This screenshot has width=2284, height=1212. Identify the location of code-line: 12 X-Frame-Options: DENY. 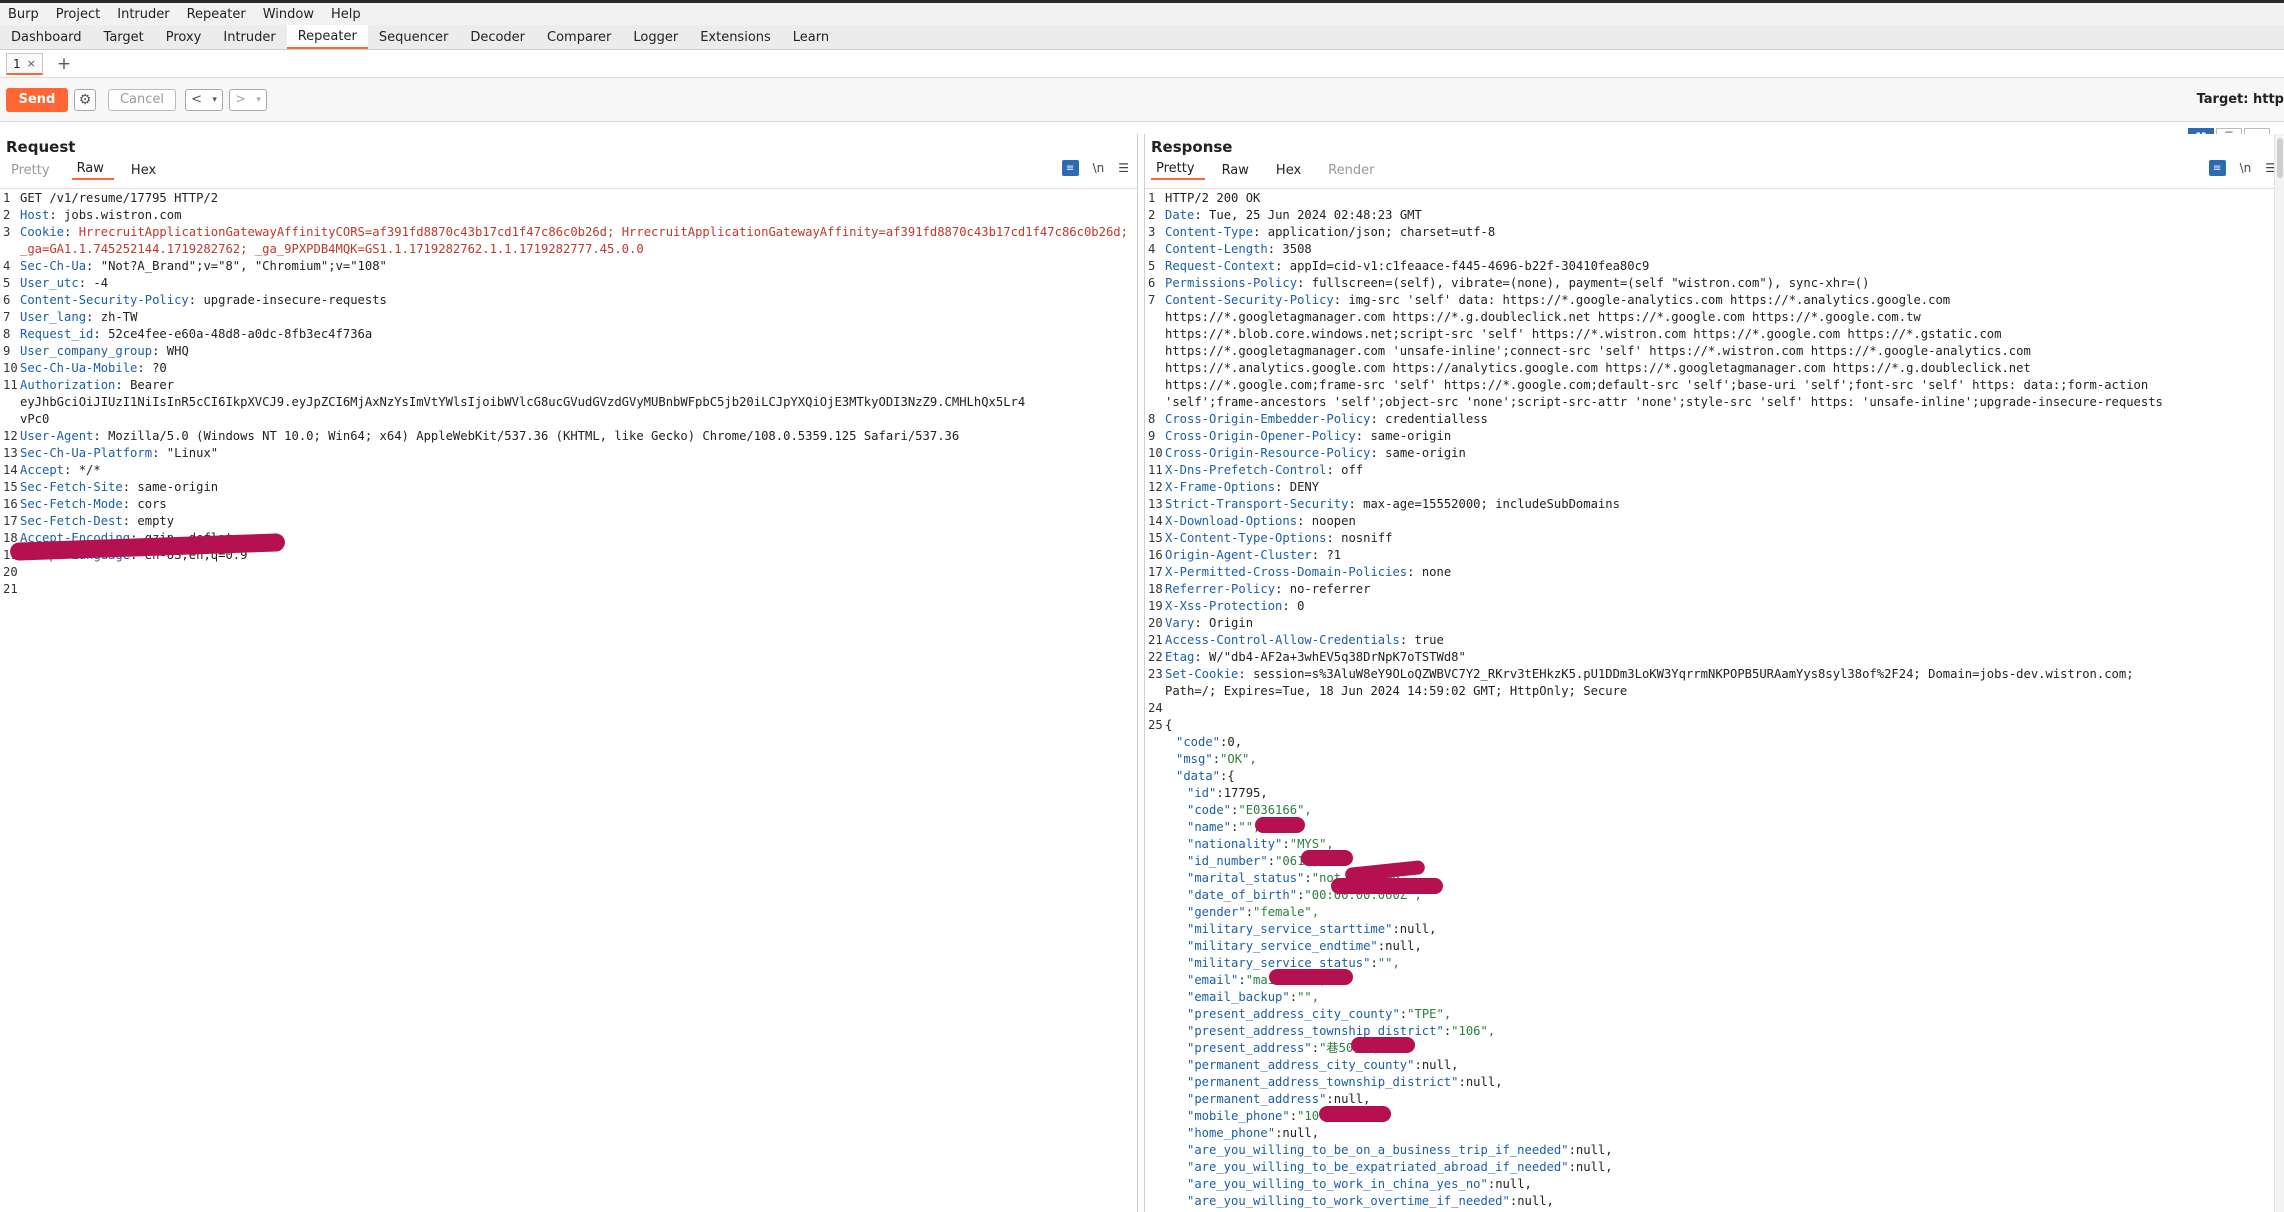
(1714, 487).